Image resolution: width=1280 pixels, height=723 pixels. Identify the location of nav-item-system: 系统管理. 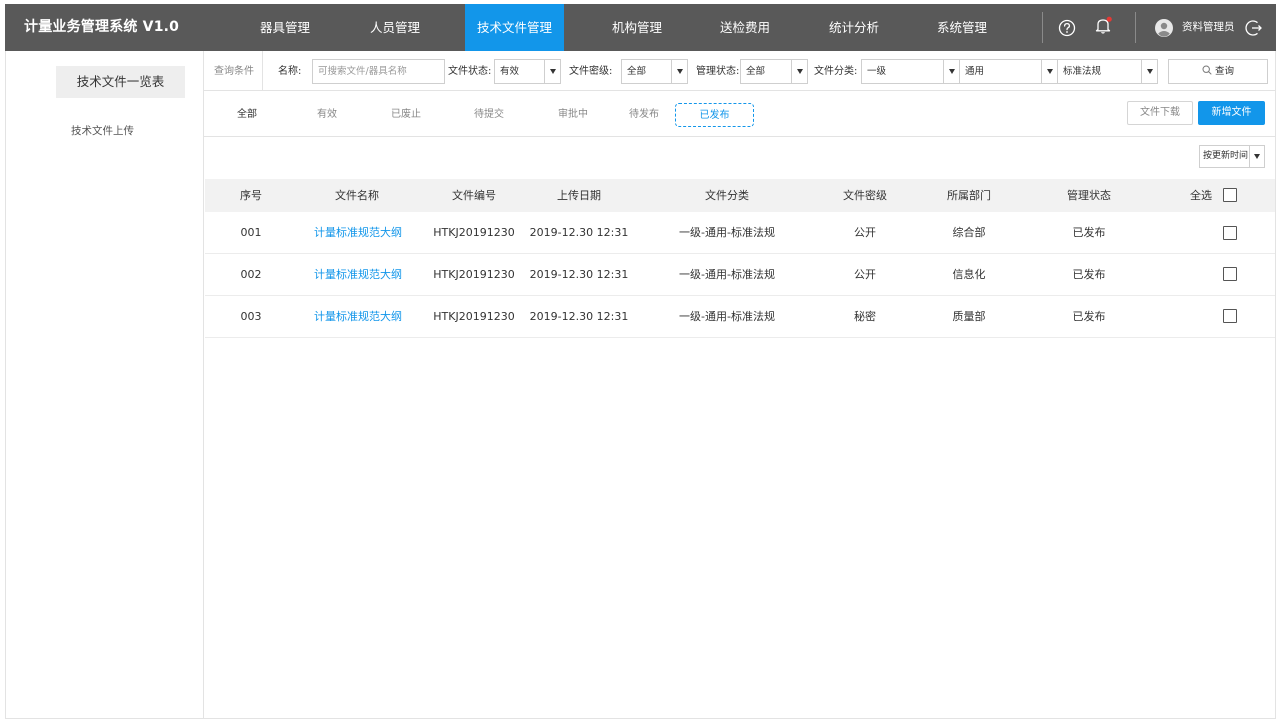
(962, 27).